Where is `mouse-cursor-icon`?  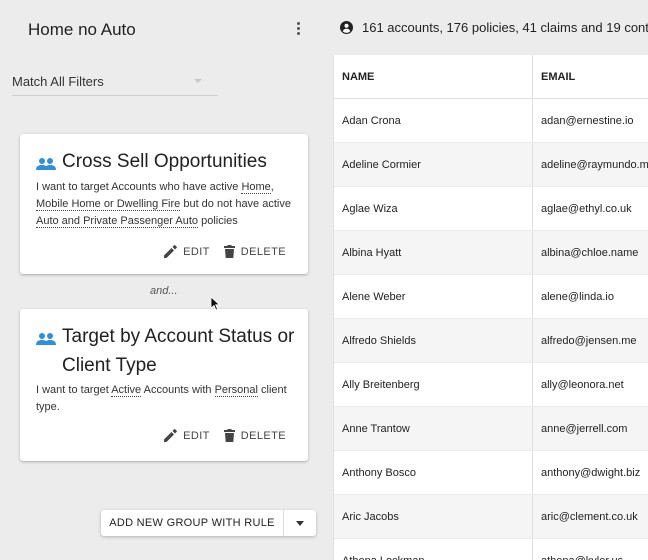 mouse-cursor-icon is located at coordinates (216, 304).